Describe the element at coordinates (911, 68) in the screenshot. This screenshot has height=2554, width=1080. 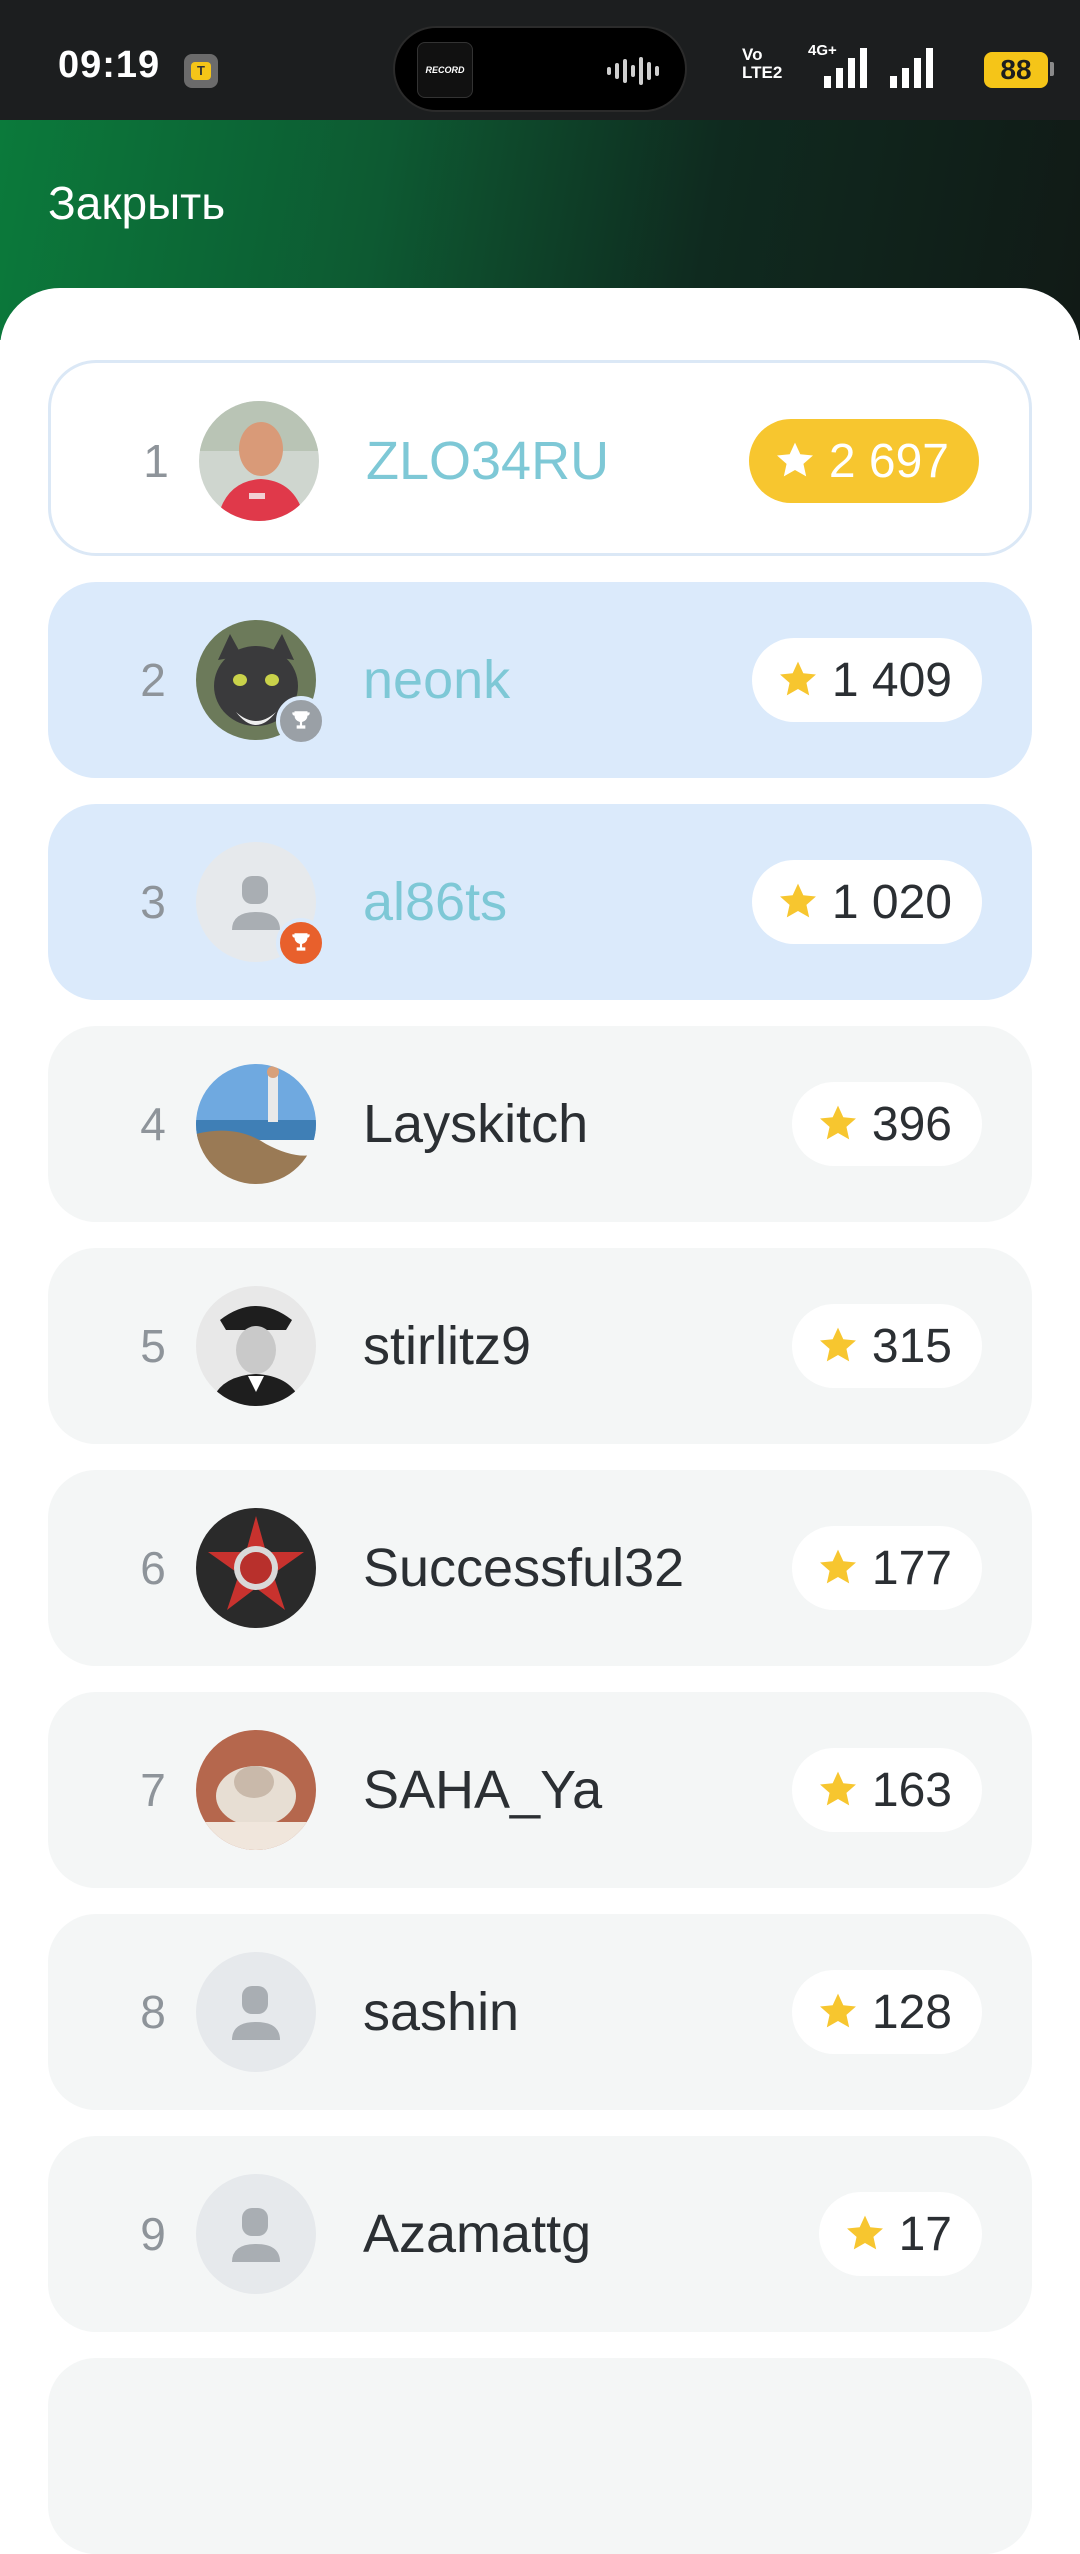
I see `signal-icon-sim2` at that location.